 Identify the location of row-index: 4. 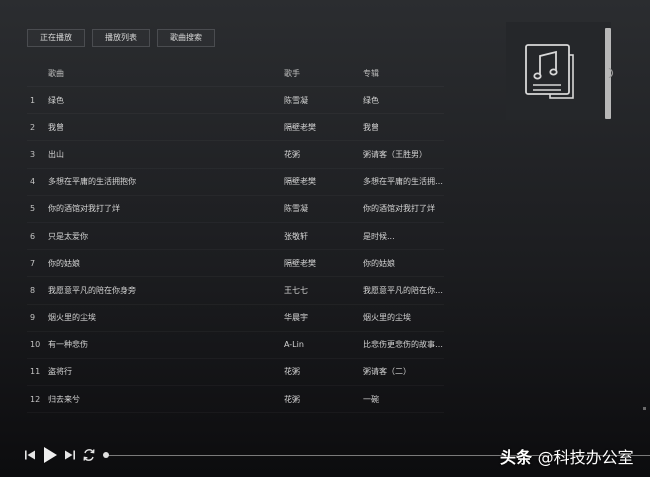
(33, 182).